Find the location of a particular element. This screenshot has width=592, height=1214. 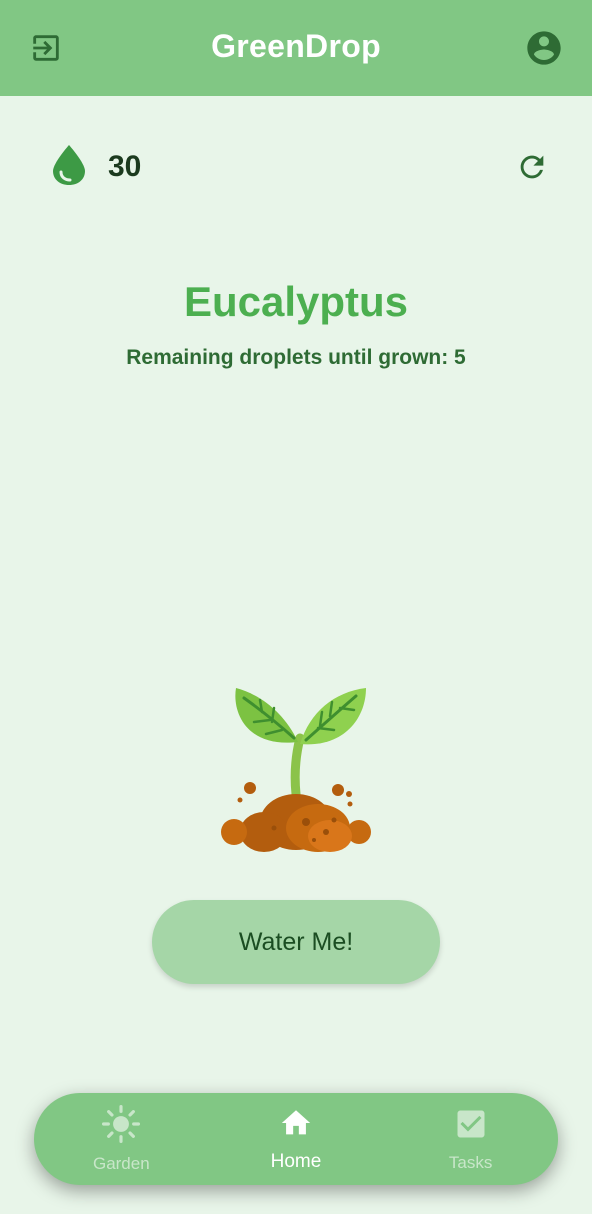

app-bar: GreenDrop is located at coordinates (296, 48).